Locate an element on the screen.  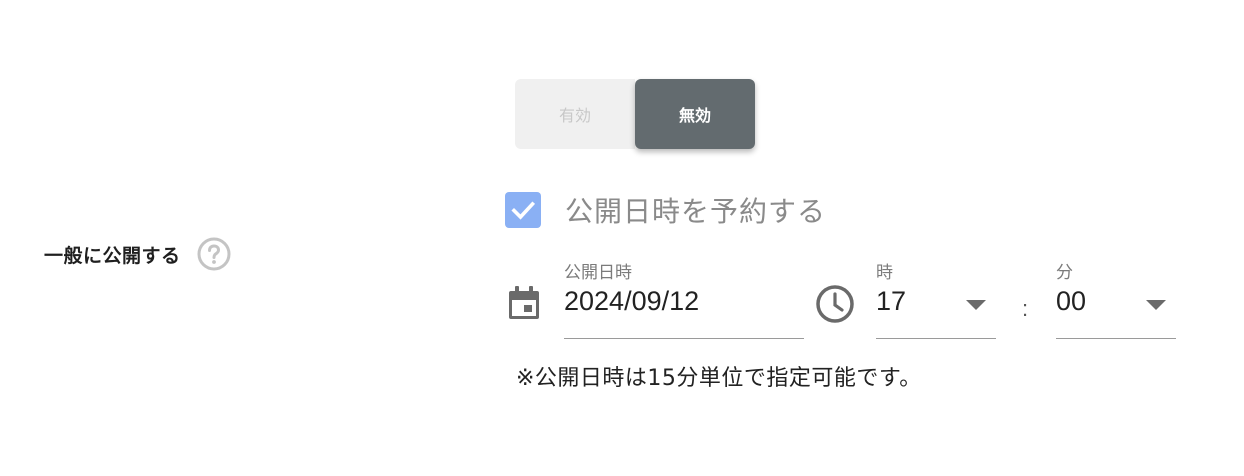
enable-toggle: 有効 無効 is located at coordinates (635, 114).